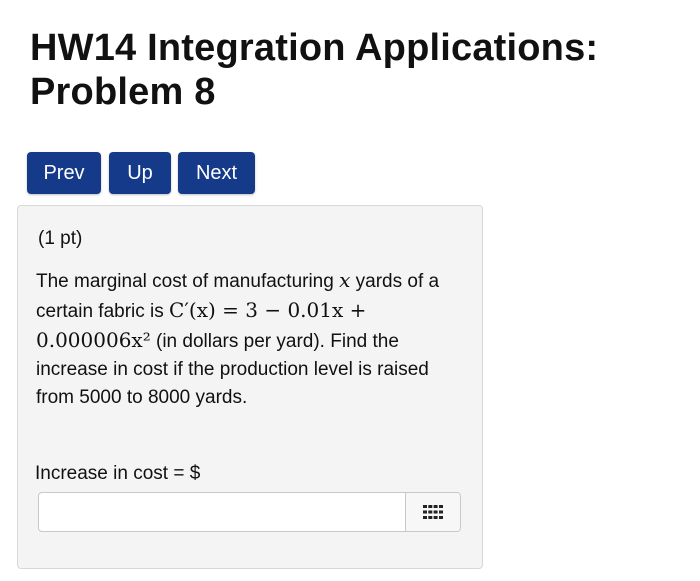 This screenshot has height=581, width=700. What do you see at coordinates (60, 238) in the screenshot?
I see `problem-points: (1 pt)` at bounding box center [60, 238].